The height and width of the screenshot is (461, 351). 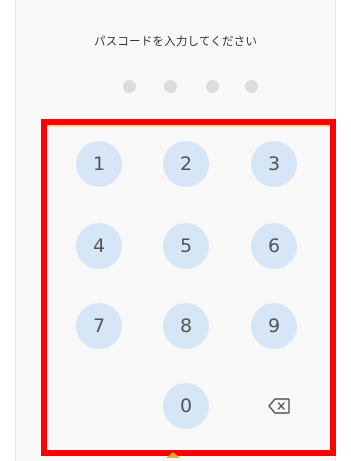 I want to click on key-2: 2, so click(x=186, y=164).